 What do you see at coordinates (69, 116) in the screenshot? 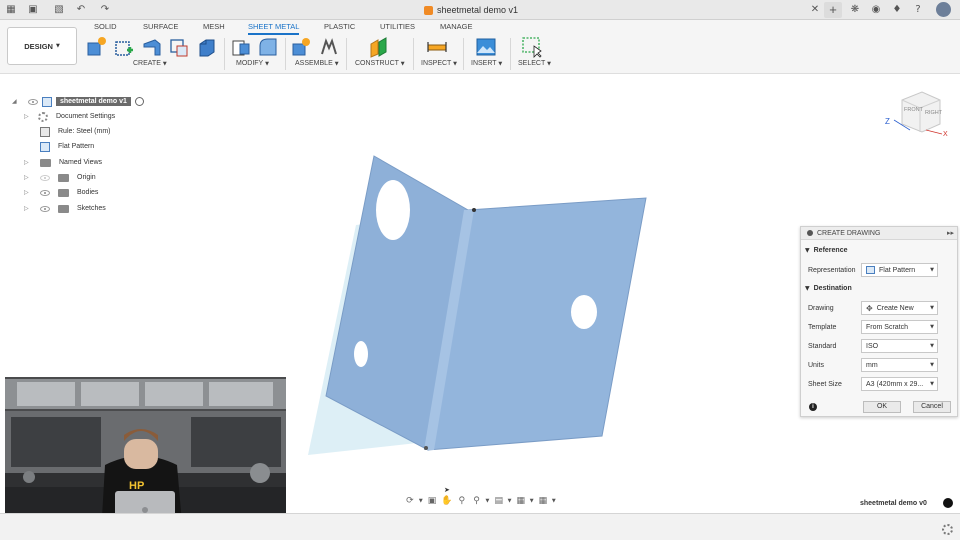
I see `tree-item-document-settings: ▷ Document Settings` at bounding box center [69, 116].